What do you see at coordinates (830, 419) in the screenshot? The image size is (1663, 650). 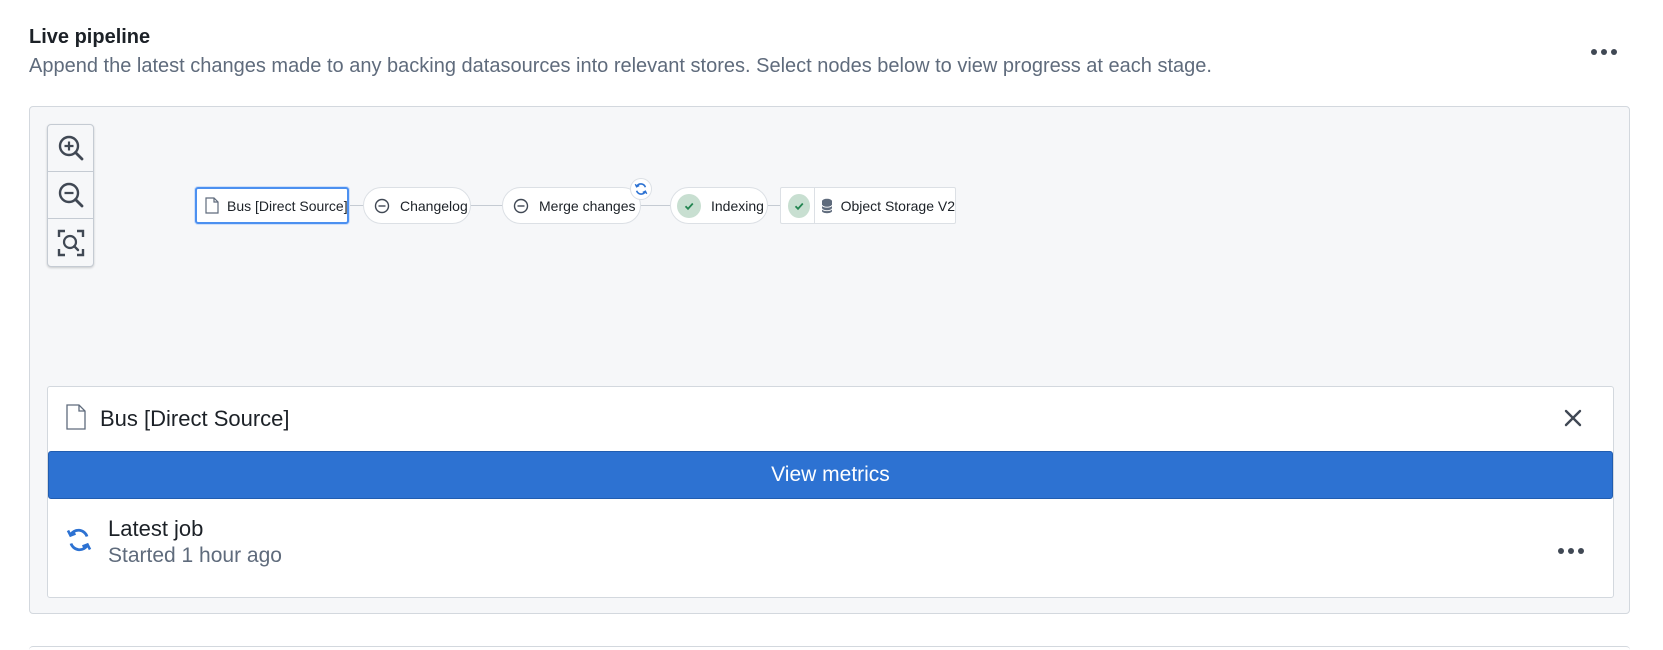 I see `detail-header: Bus [Direct Source]` at bounding box center [830, 419].